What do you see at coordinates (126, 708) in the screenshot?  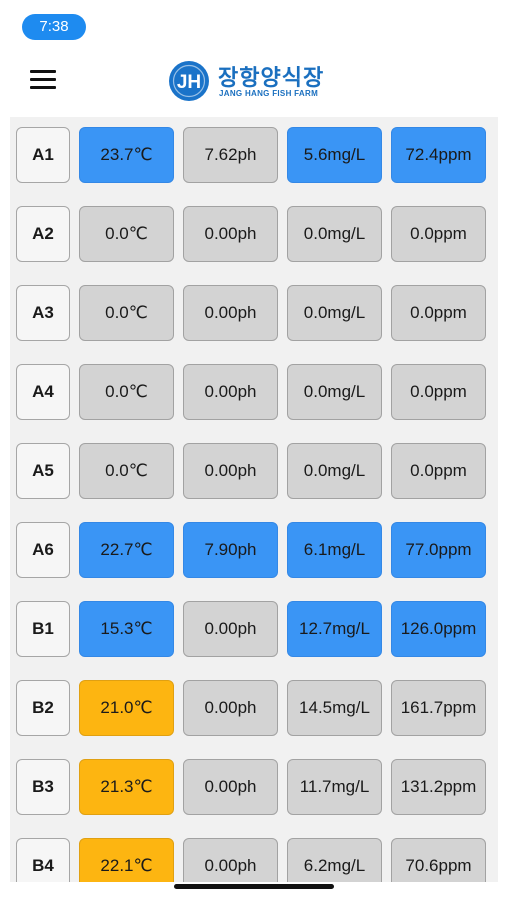 I see `temperature-cell: 21.0℃` at bounding box center [126, 708].